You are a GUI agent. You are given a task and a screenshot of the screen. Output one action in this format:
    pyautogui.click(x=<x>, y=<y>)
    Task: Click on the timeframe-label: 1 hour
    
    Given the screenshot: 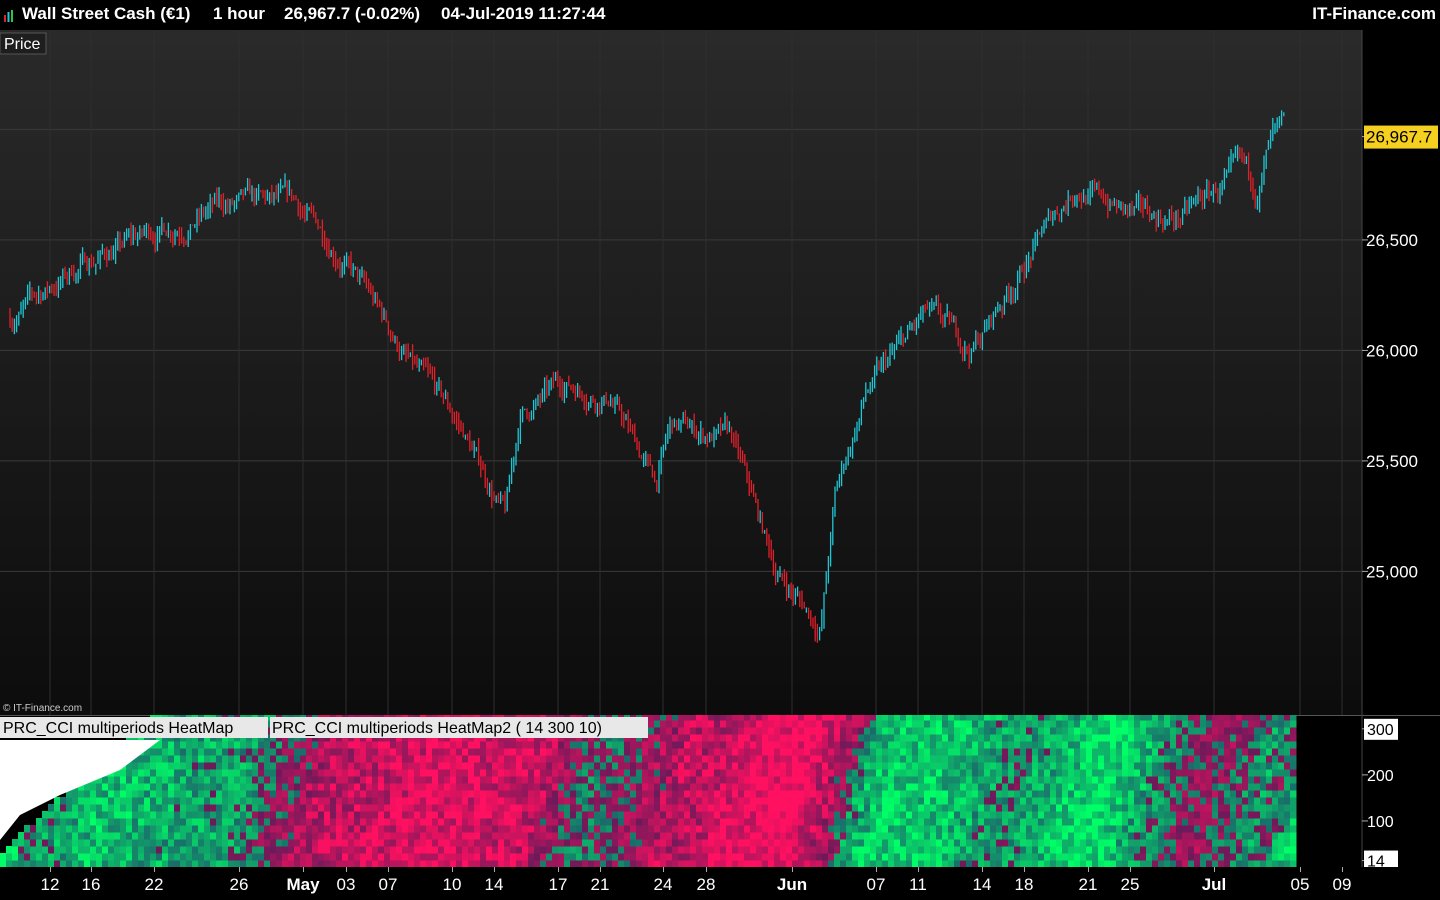 What is the action you would take?
    pyautogui.click(x=239, y=14)
    